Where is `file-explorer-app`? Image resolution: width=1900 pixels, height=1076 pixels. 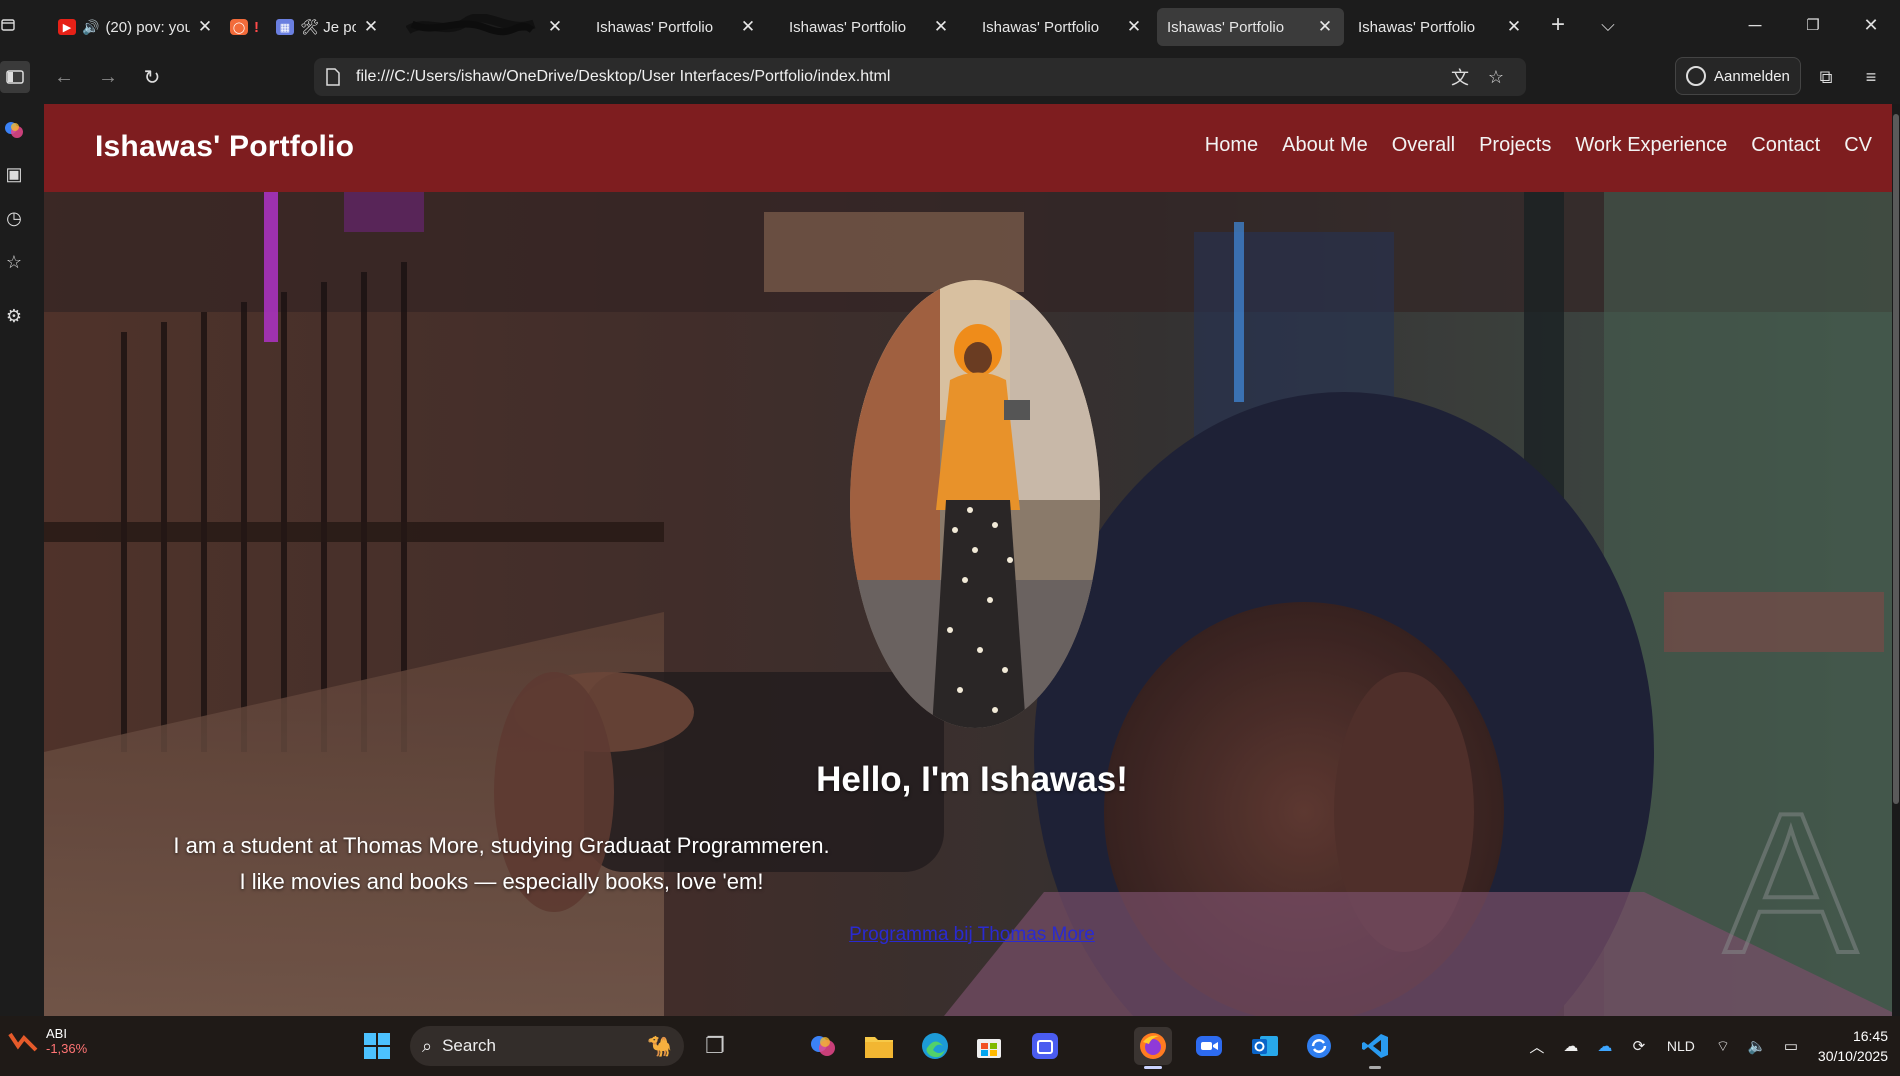
file-explorer-app is located at coordinates (879, 1046).